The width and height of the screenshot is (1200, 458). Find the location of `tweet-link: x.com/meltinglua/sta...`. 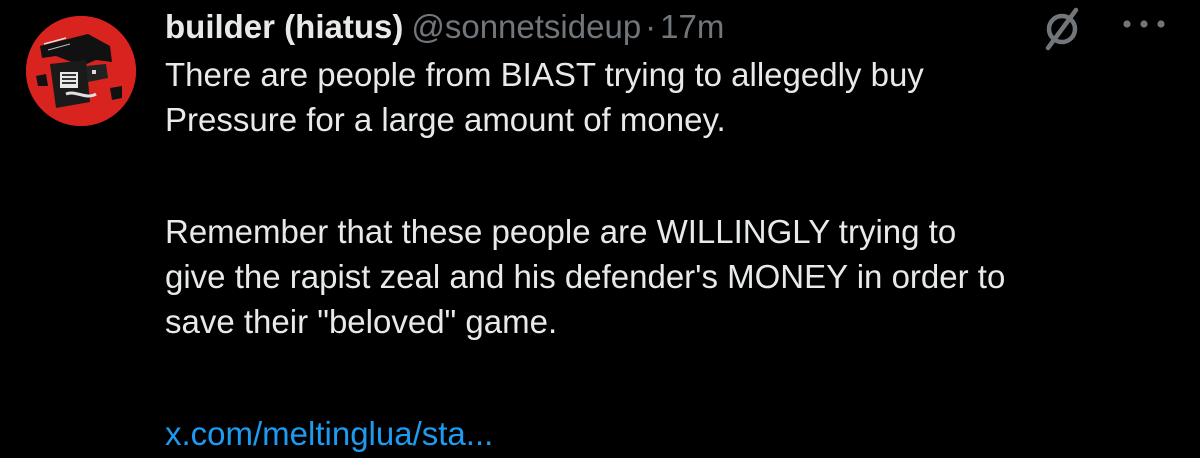

tweet-link: x.com/meltinglua/sta... is located at coordinates (329, 433).